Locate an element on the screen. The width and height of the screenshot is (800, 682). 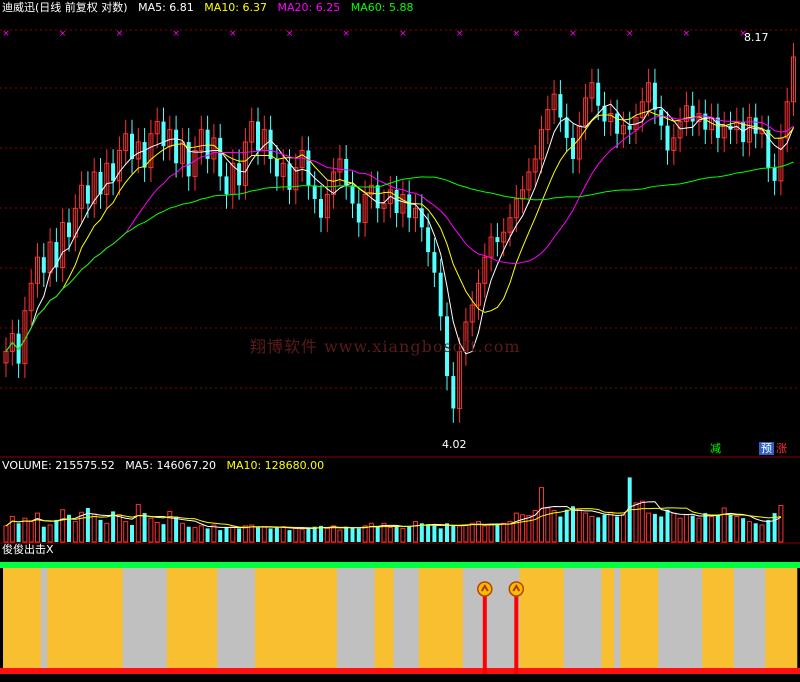
volume-chart is located at coordinates (400, 501).